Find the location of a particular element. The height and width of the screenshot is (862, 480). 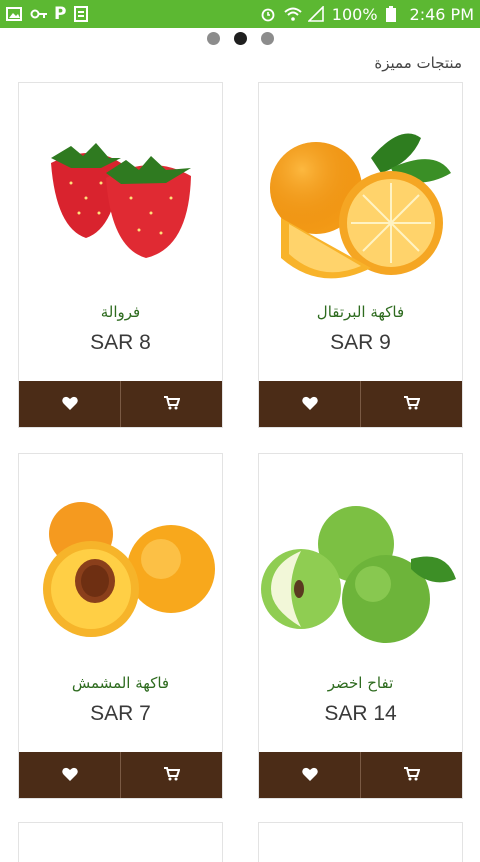

apricot-image is located at coordinates (120, 574).